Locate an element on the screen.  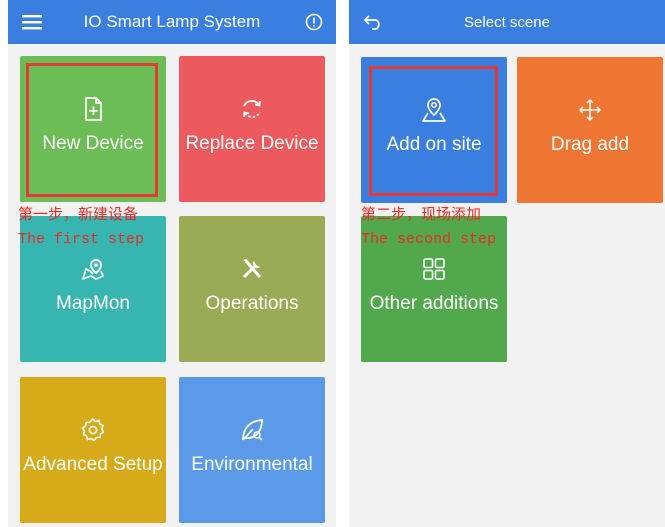
info-icon is located at coordinates (314, 22).